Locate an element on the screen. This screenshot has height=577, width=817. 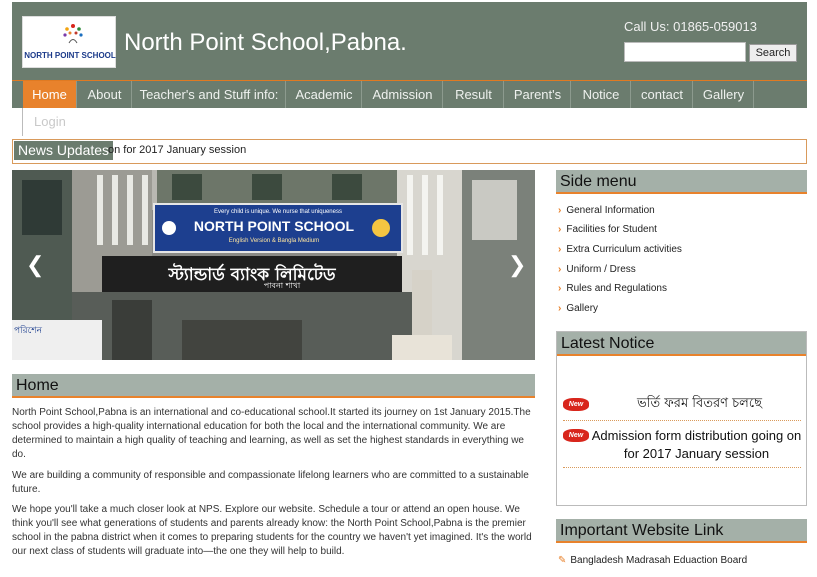
nav-item-gallery: Gallery is located at coordinates (724, 94).